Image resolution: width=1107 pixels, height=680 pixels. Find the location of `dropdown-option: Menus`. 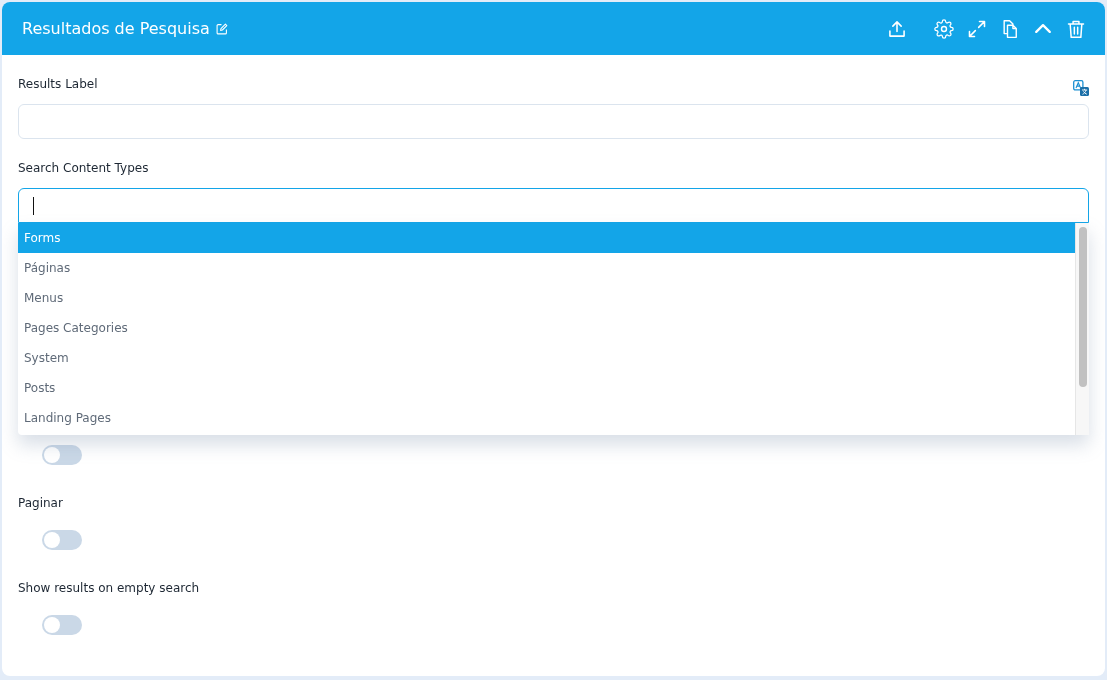

dropdown-option: Menus is located at coordinates (546, 298).